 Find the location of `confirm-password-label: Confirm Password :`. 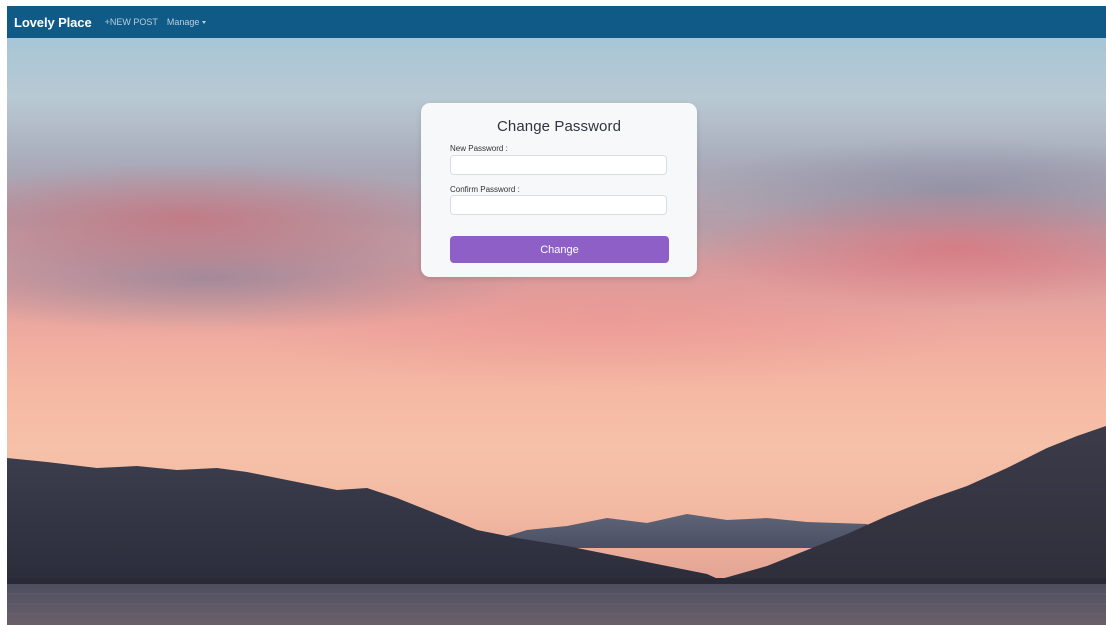

confirm-password-label: Confirm Password : is located at coordinates (485, 189).